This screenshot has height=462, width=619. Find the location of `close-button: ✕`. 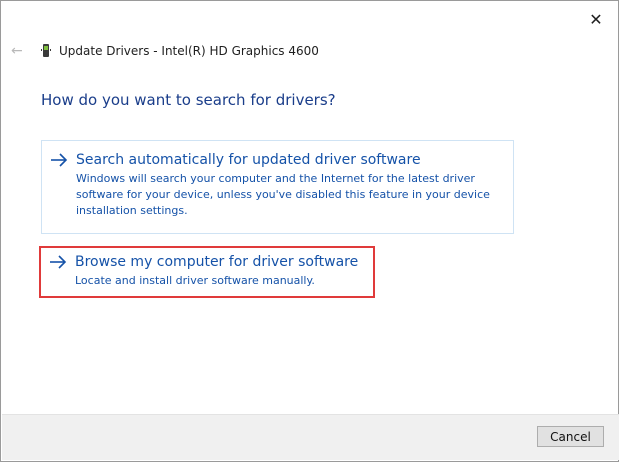

close-button: ✕ is located at coordinates (596, 19).